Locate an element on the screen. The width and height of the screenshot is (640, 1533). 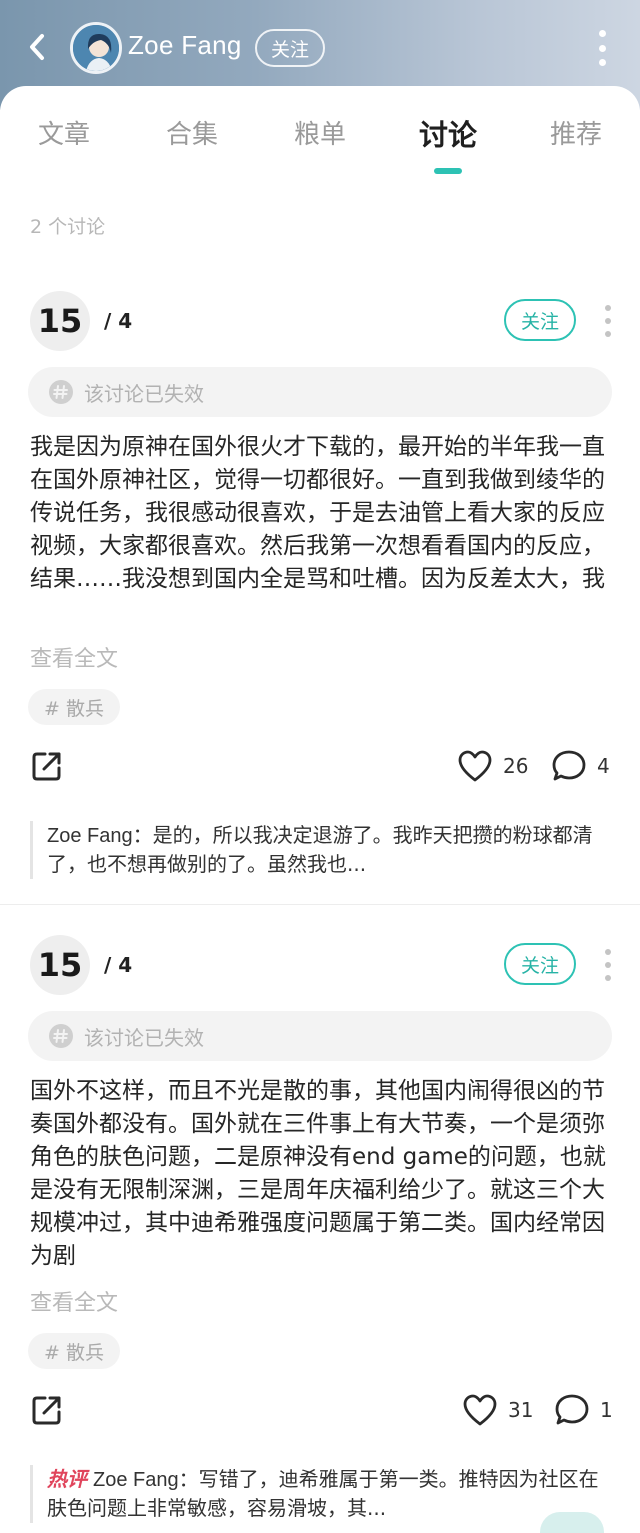
more-options-button is located at coordinates (602, 48).